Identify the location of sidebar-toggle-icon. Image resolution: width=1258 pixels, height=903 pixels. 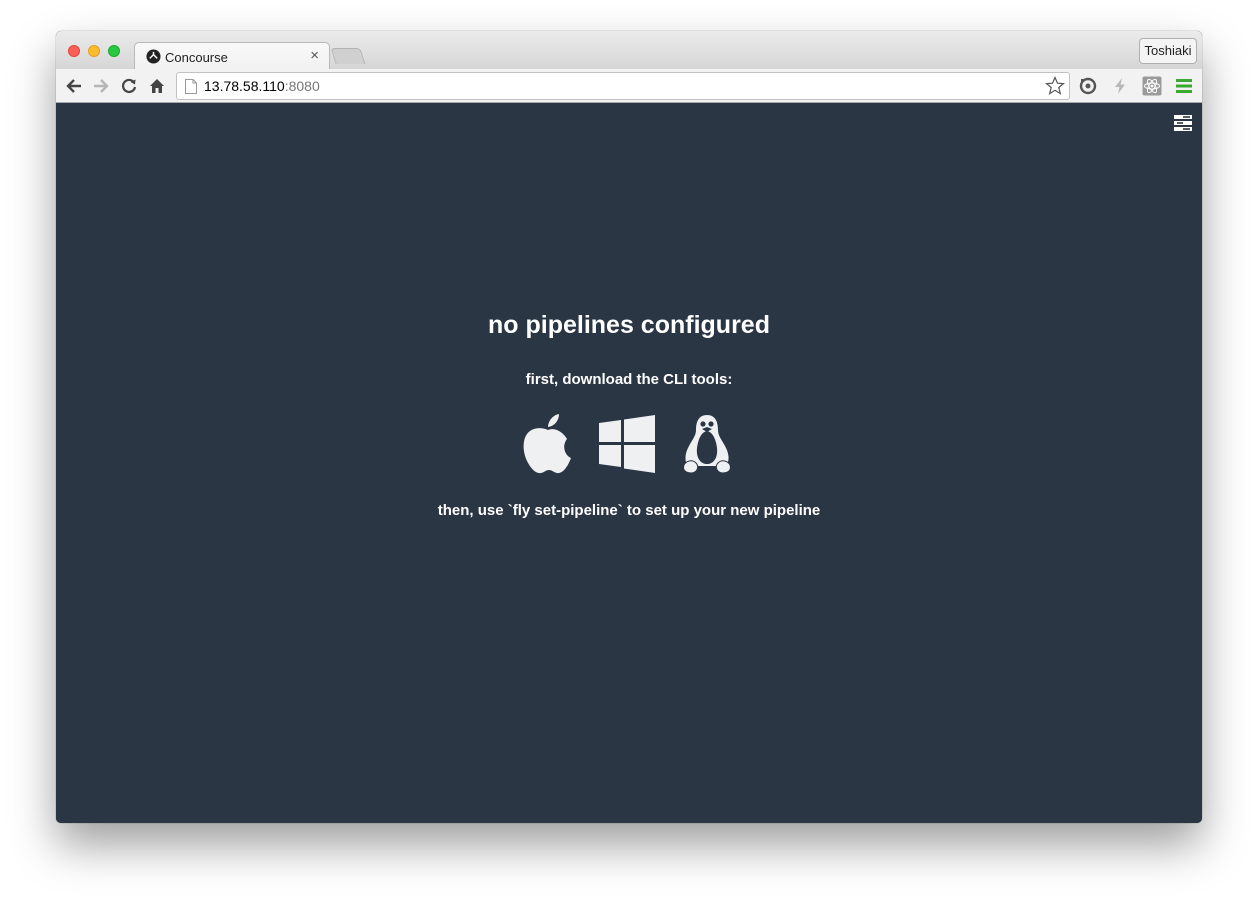
(1183, 123).